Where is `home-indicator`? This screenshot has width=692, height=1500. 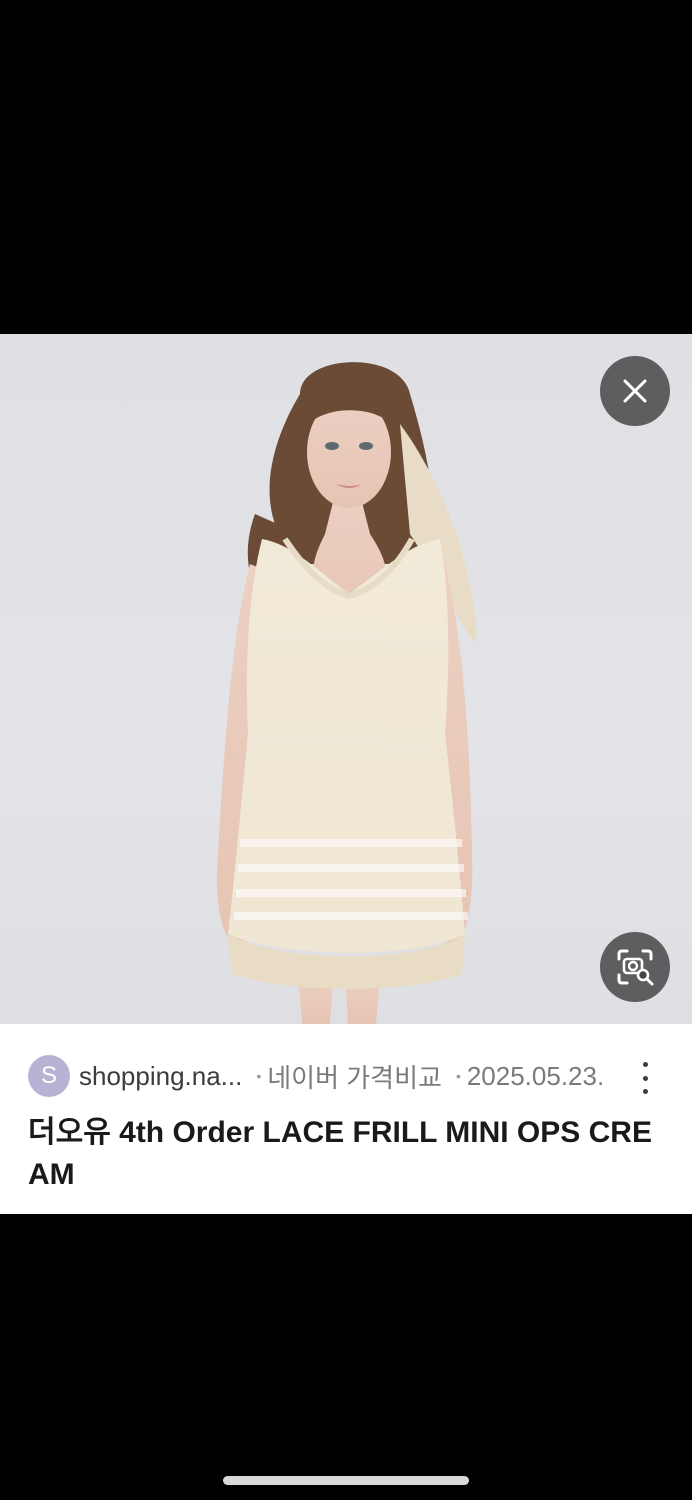
home-indicator is located at coordinates (346, 1480).